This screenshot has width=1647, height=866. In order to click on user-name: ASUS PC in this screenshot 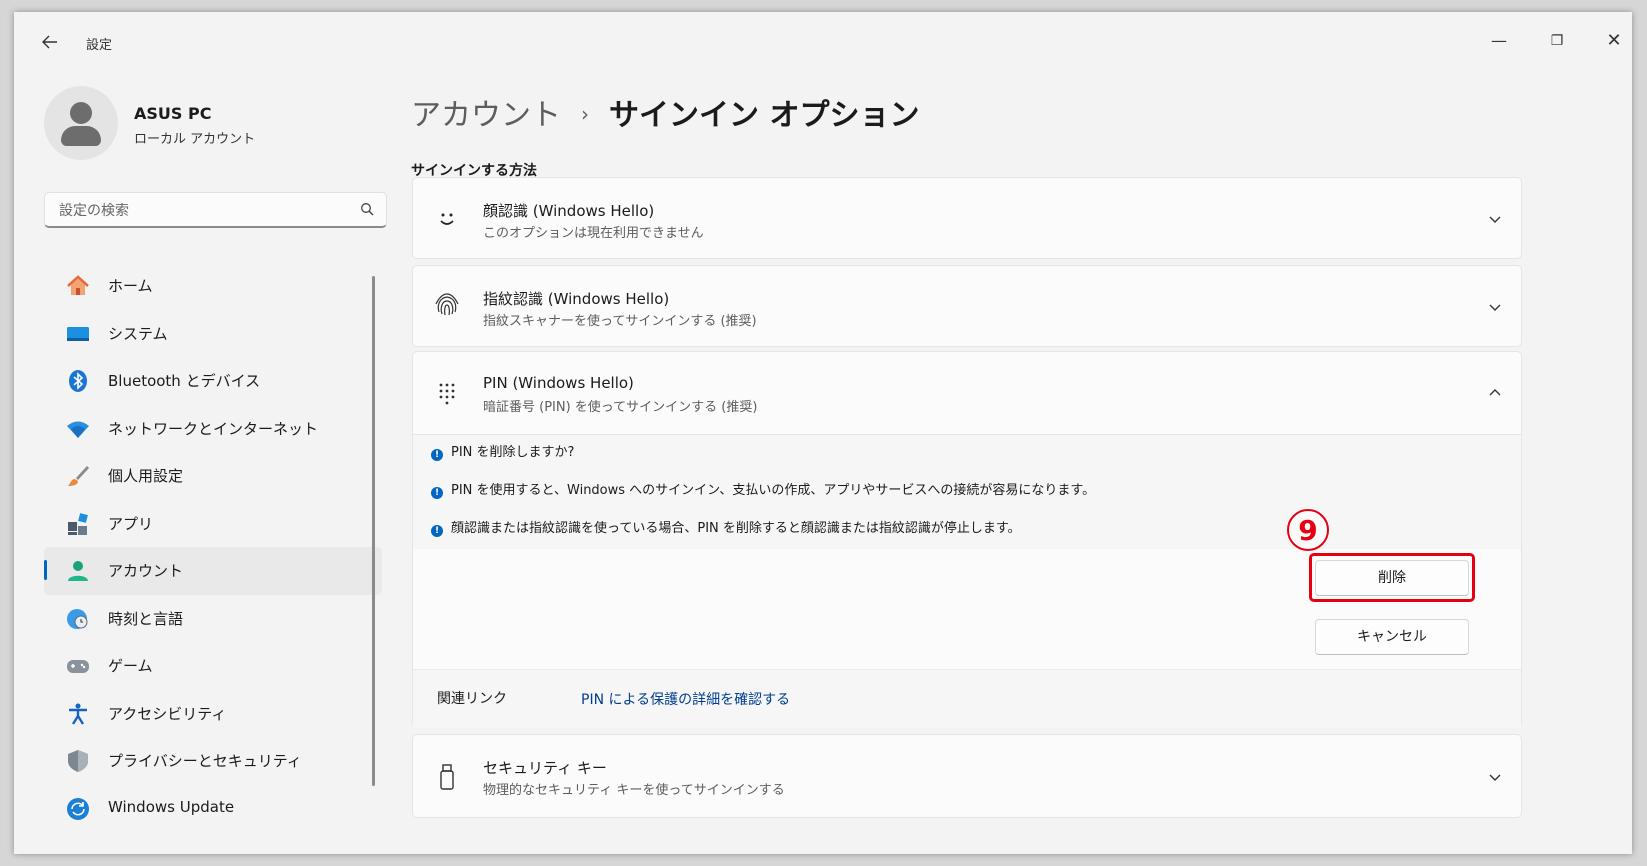, I will do `click(173, 113)`.